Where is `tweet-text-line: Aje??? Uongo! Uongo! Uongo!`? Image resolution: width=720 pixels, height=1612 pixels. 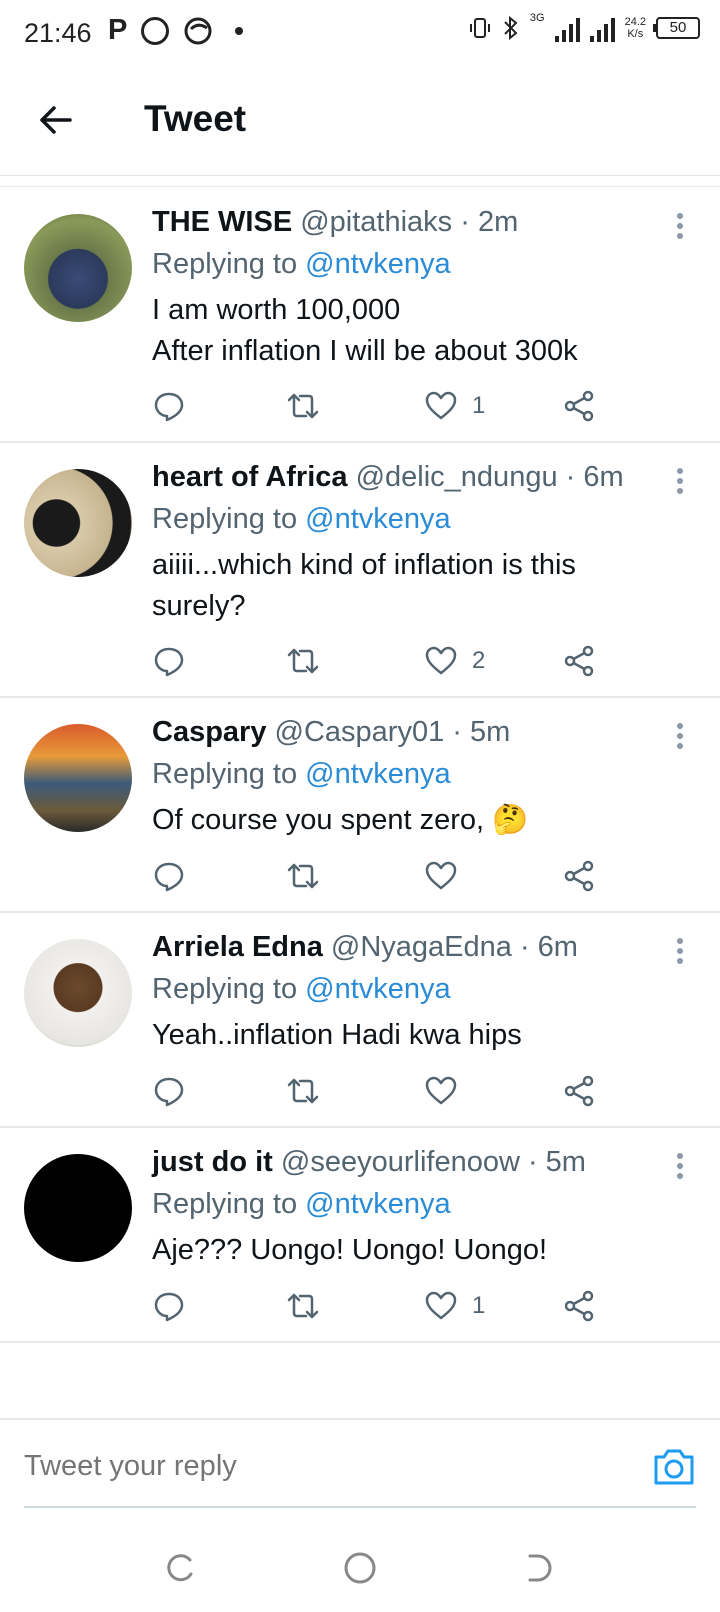
tweet-text-line: Aje??? Uongo! Uongo! Uongo! is located at coordinates (350, 1250).